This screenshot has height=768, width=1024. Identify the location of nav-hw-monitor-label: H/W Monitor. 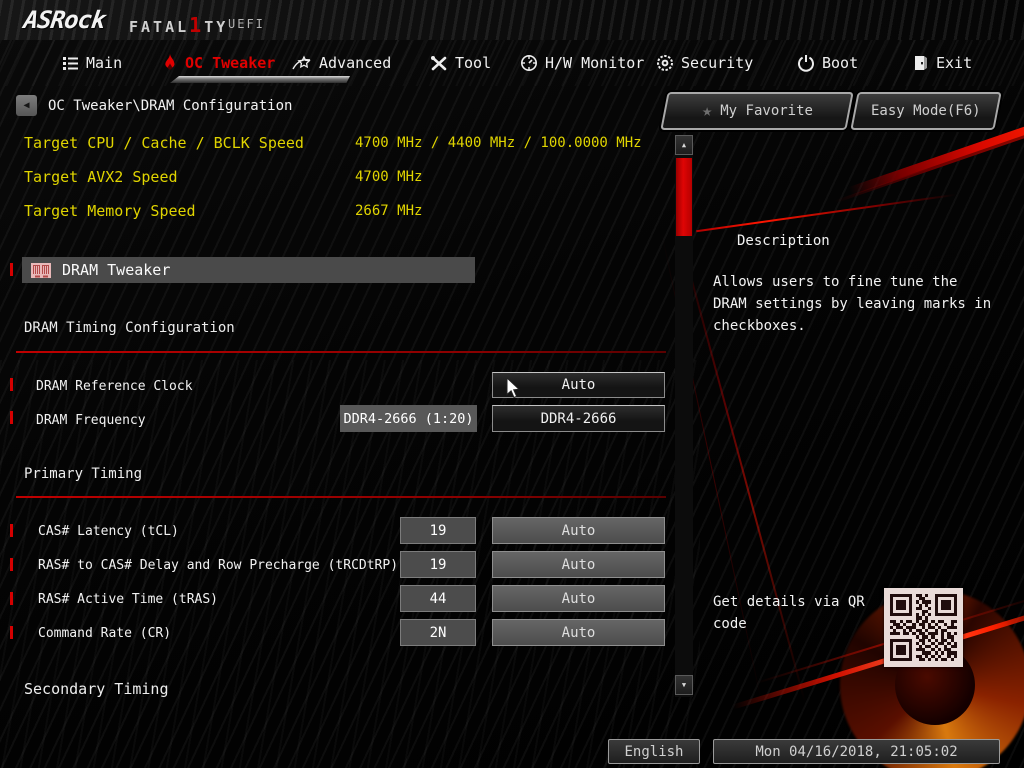
(595, 63).